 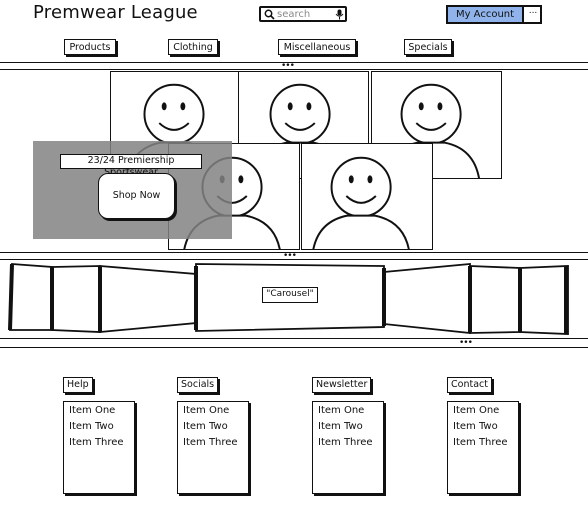 What do you see at coordinates (317, 47) in the screenshot?
I see `nav-miscellaneous: Miscellaneous` at bounding box center [317, 47].